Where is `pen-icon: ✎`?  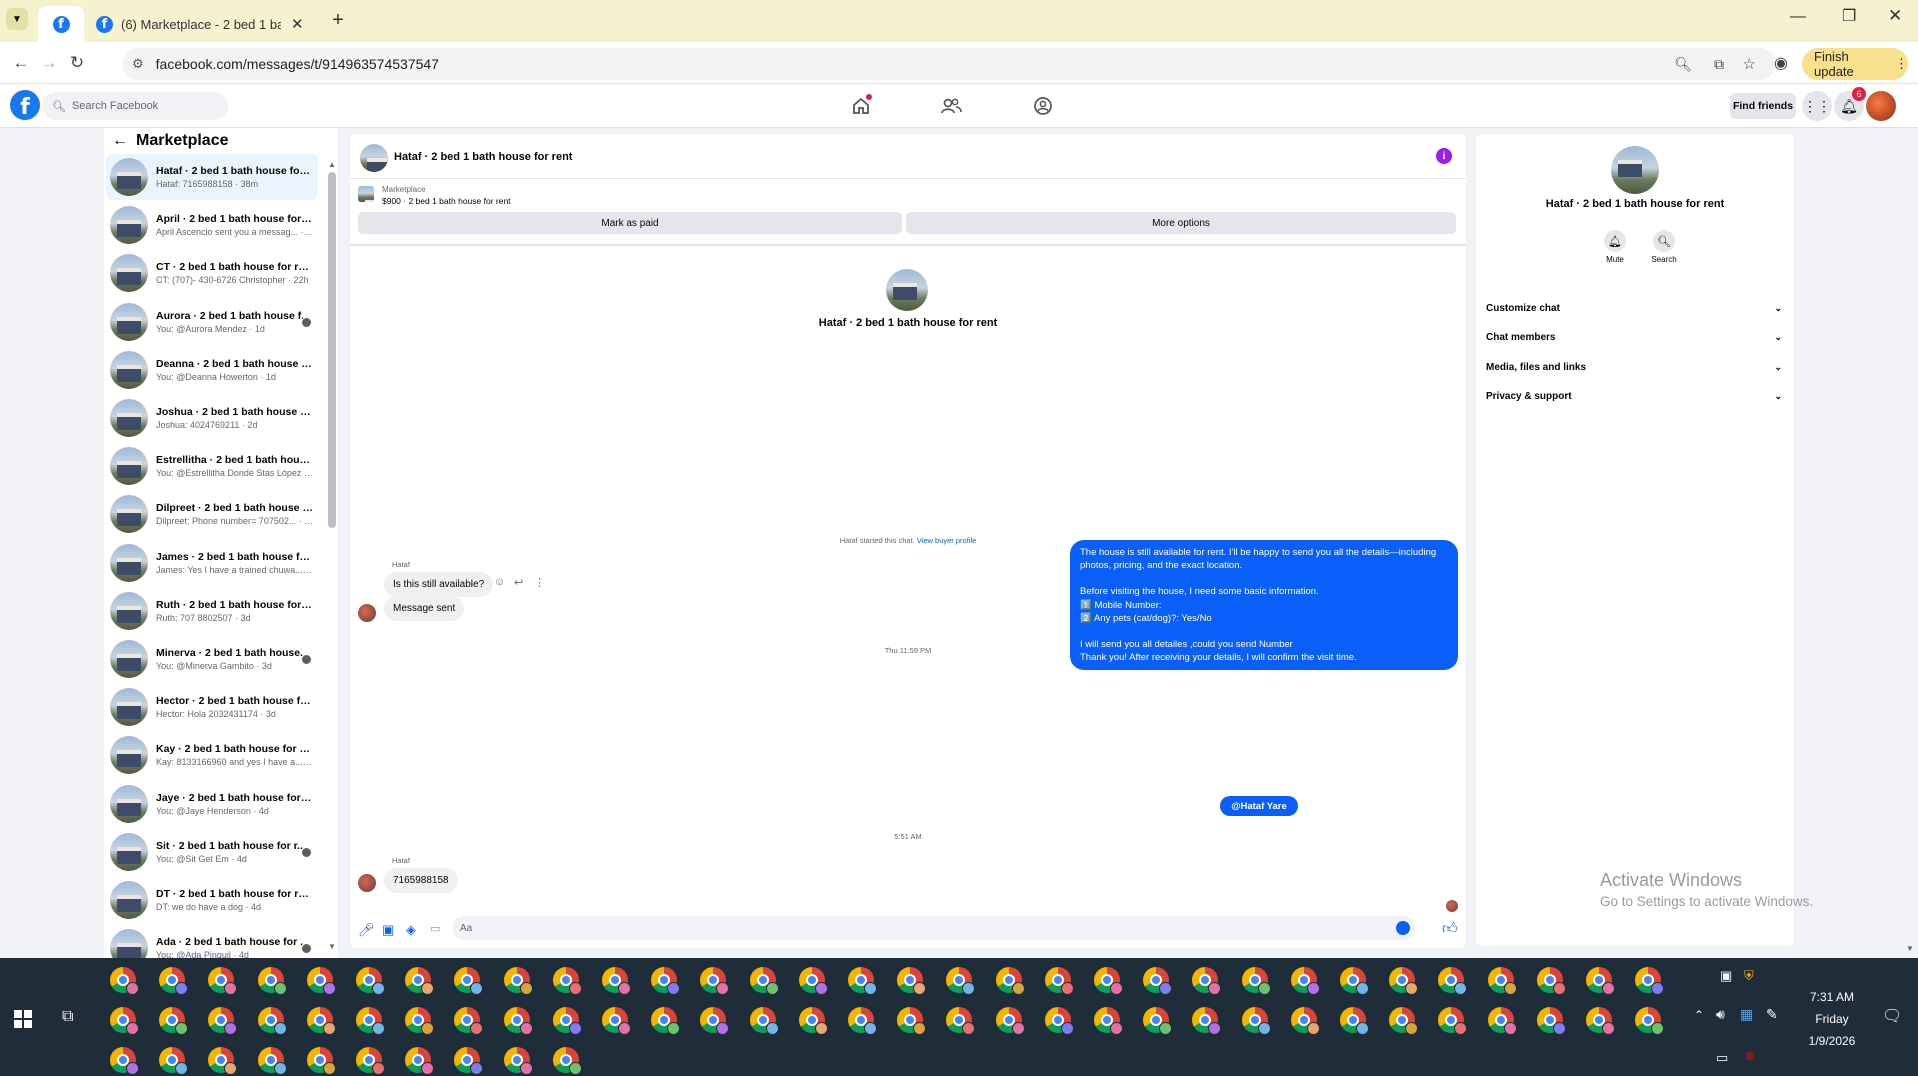
pen-icon: ✎ is located at coordinates (1772, 1014).